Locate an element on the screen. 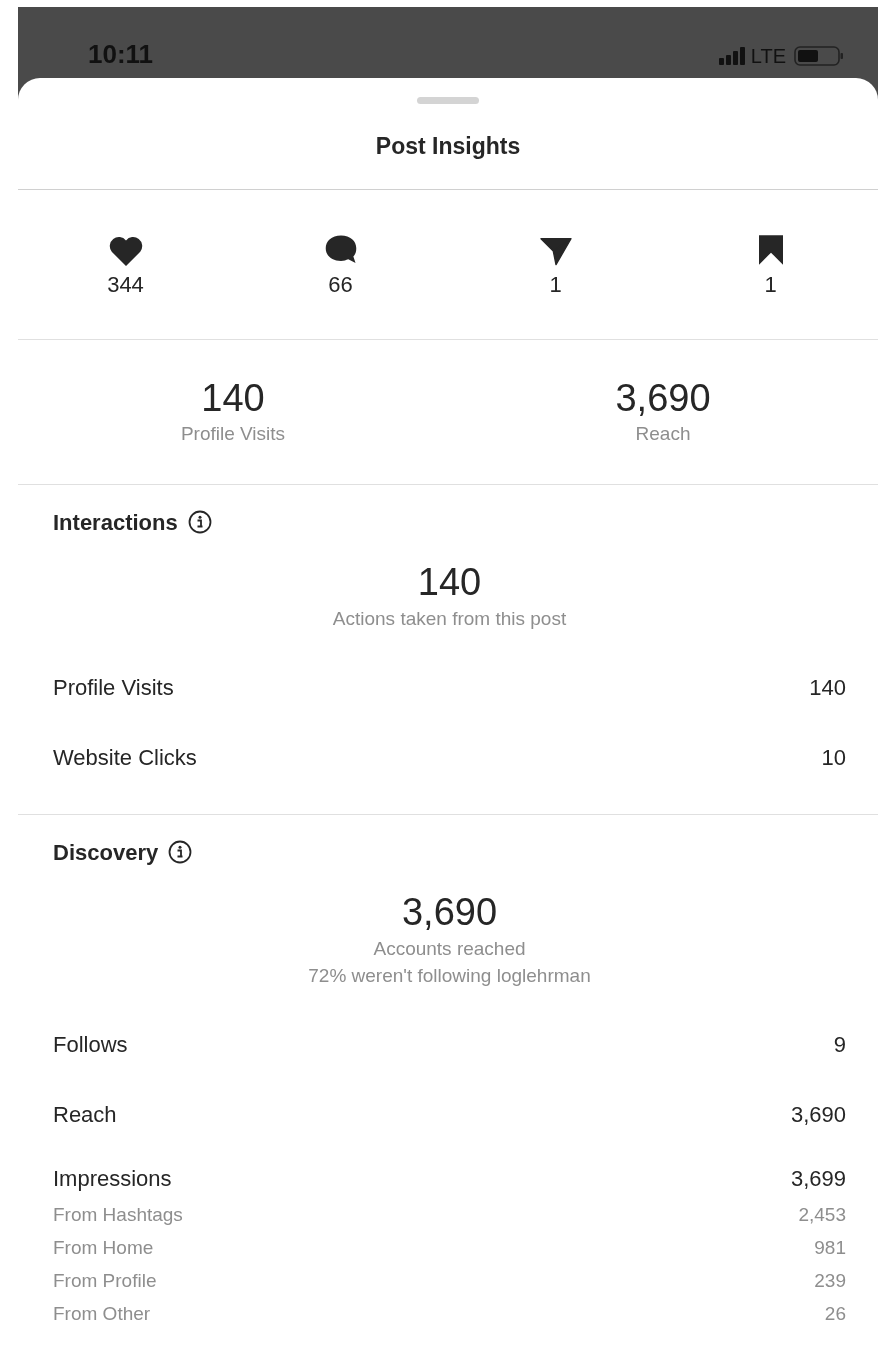  summary-value: 3,690 is located at coordinates (663, 397).